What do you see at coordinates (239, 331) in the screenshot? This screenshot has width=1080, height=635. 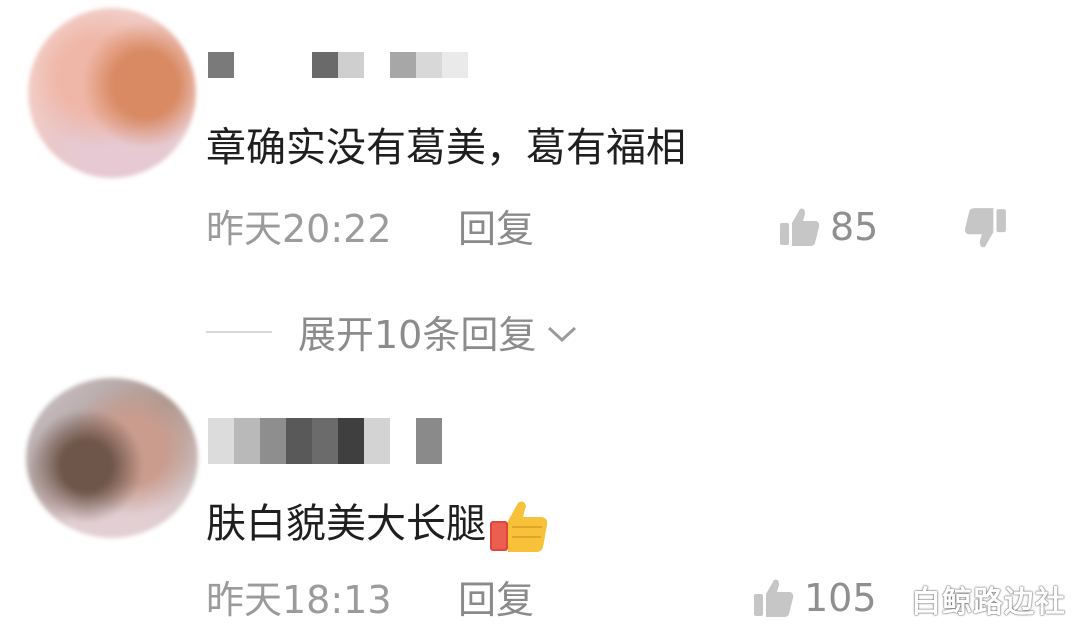 I see `divider` at bounding box center [239, 331].